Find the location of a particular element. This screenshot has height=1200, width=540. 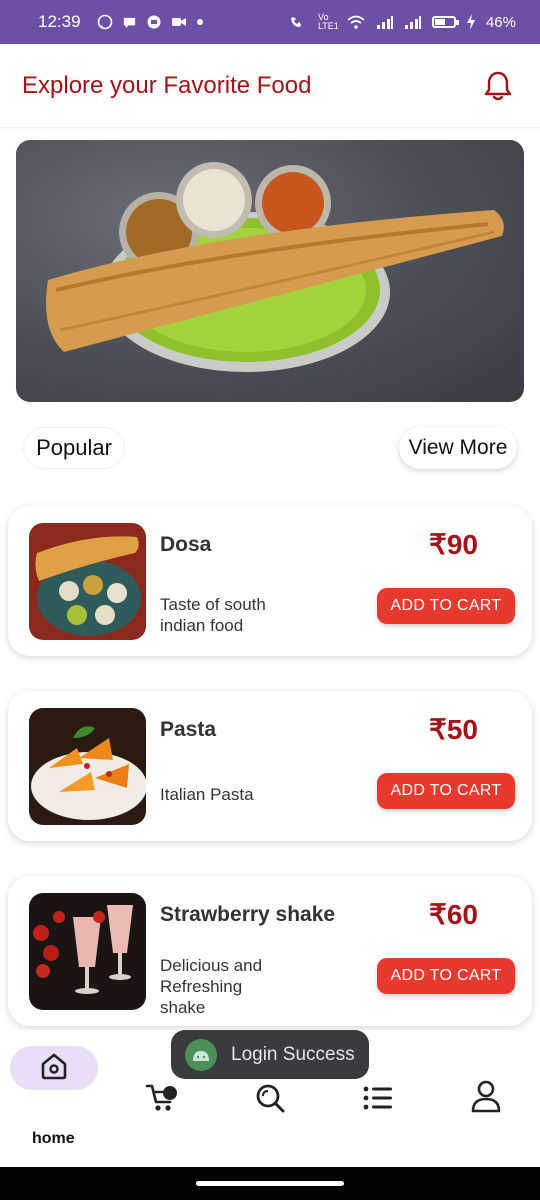

wifi-call-icon is located at coordinates (298, 22).